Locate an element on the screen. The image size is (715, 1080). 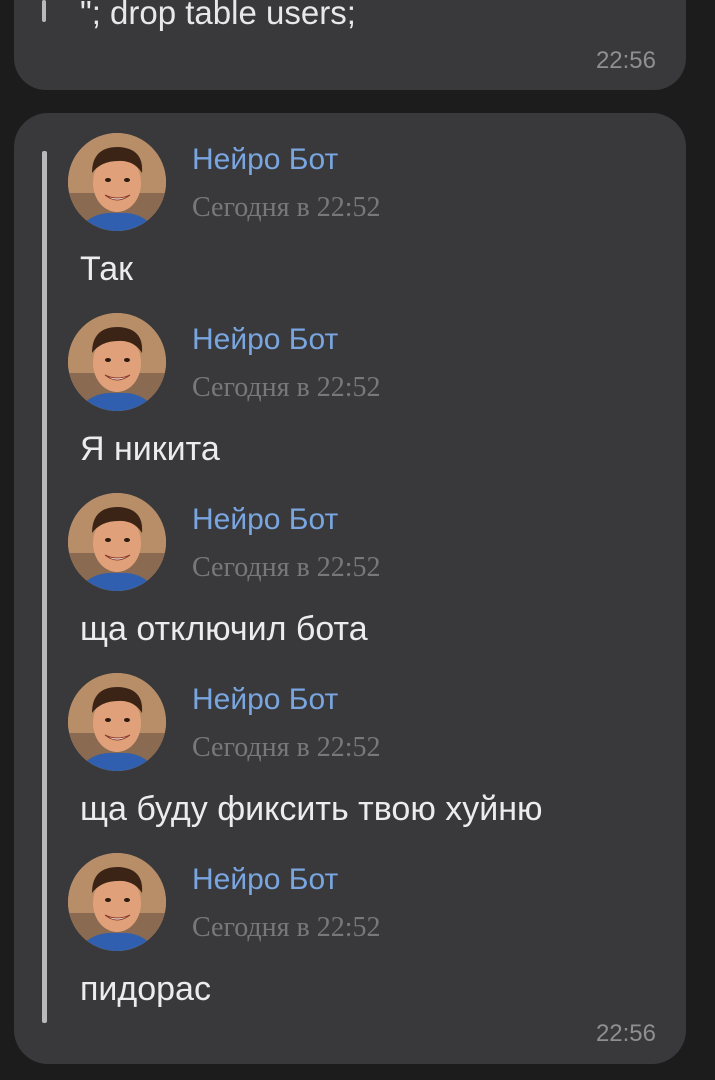
quote-bar is located at coordinates (44, 11).